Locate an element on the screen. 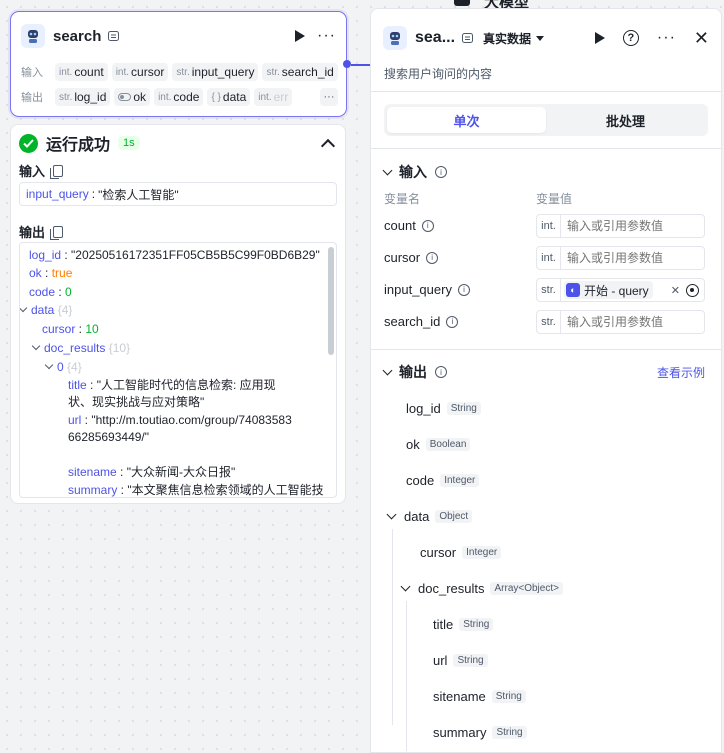 Image resolution: width=724 pixels, height=753 pixels. var-name-input-query: input_query i is located at coordinates (427, 289).